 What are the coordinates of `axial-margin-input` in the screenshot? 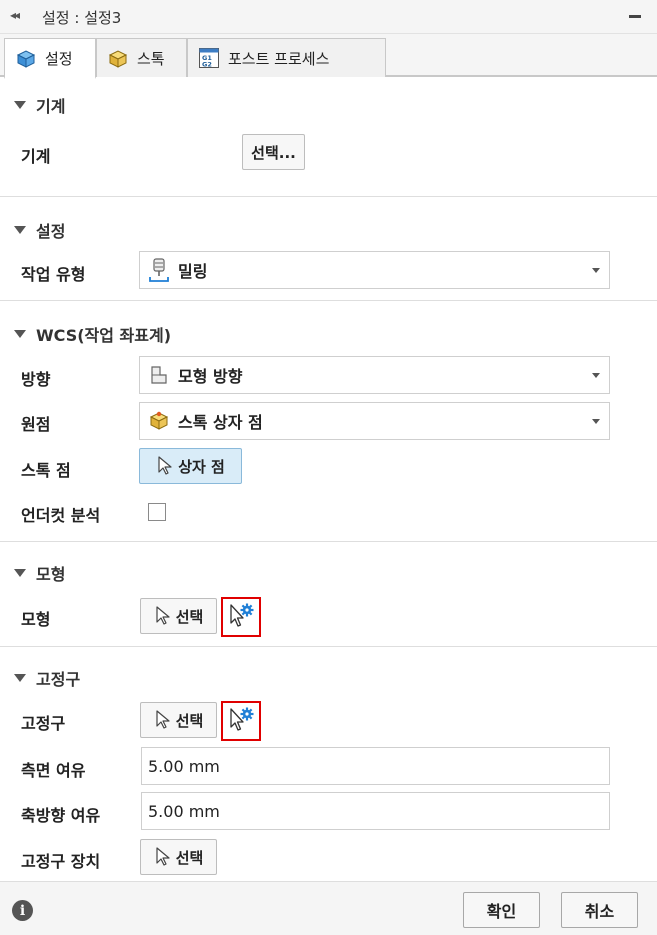 It's located at (375, 811).